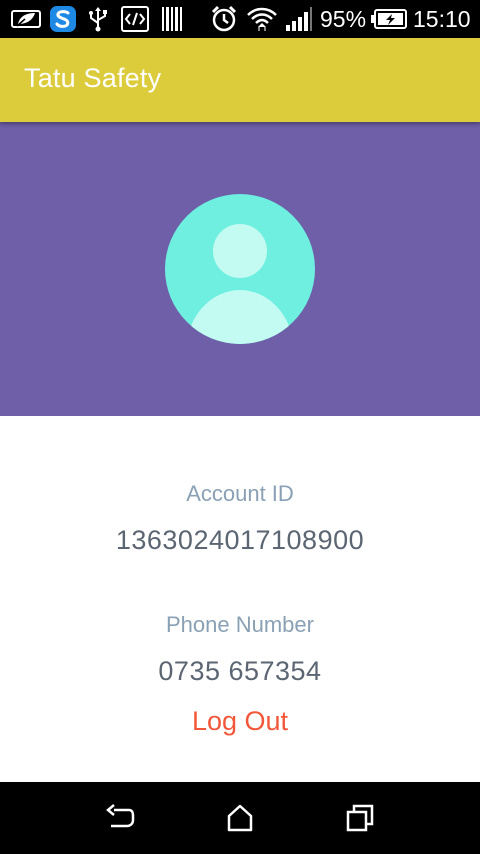  I want to click on s-app-icon, so click(63, 19).